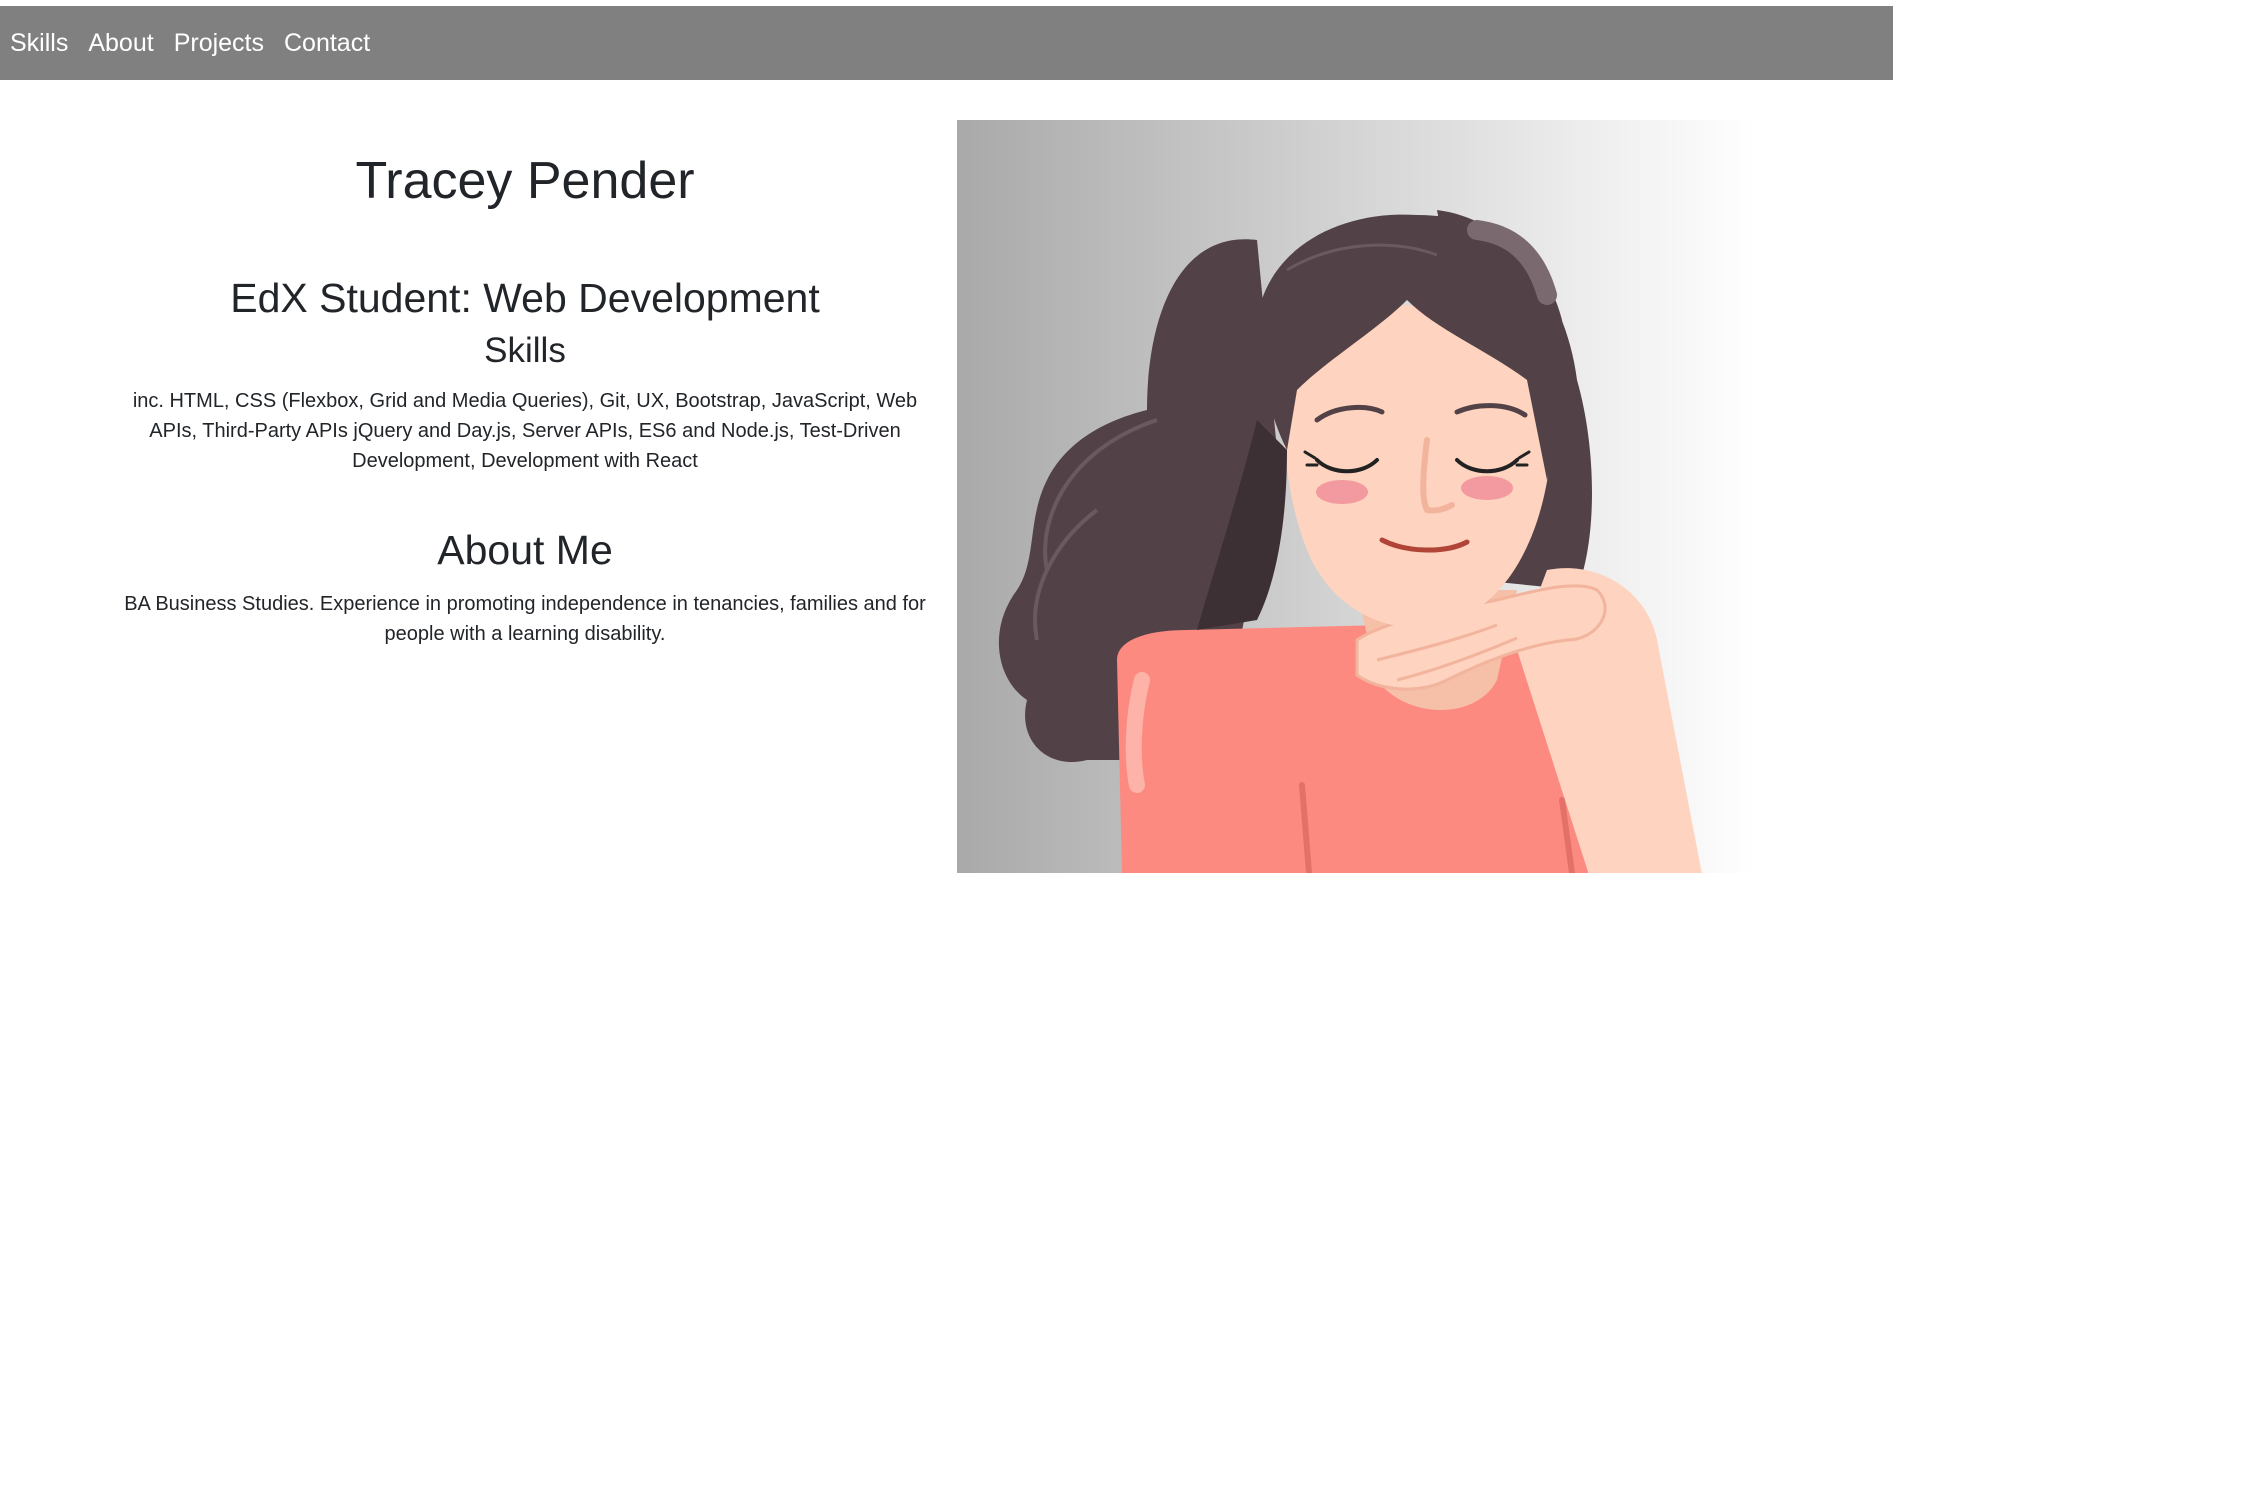  I want to click on about-heading: About Me, so click(525, 549).